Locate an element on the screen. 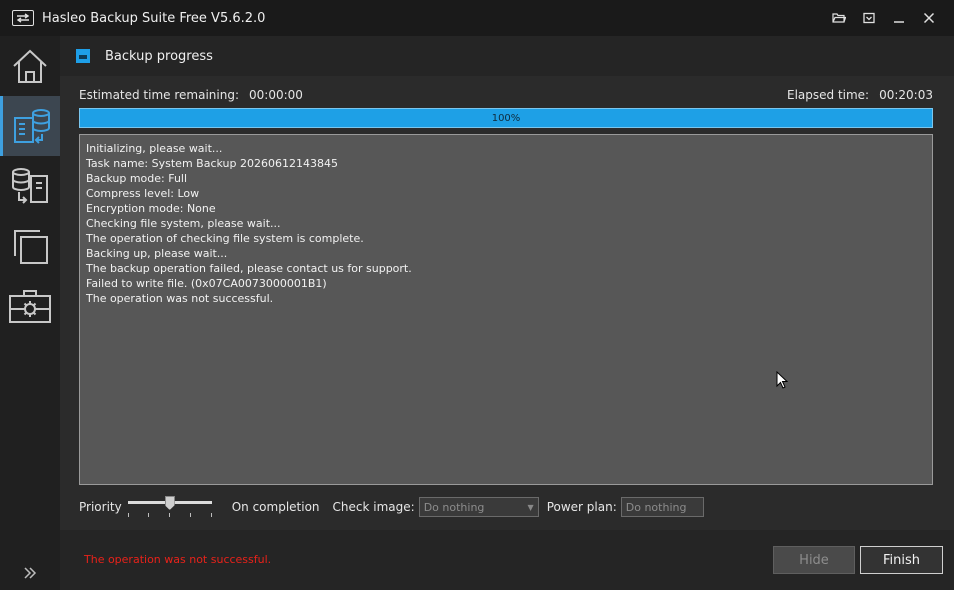 The width and height of the screenshot is (954, 590). remaining-time-value: 00:00:00 is located at coordinates (276, 95).